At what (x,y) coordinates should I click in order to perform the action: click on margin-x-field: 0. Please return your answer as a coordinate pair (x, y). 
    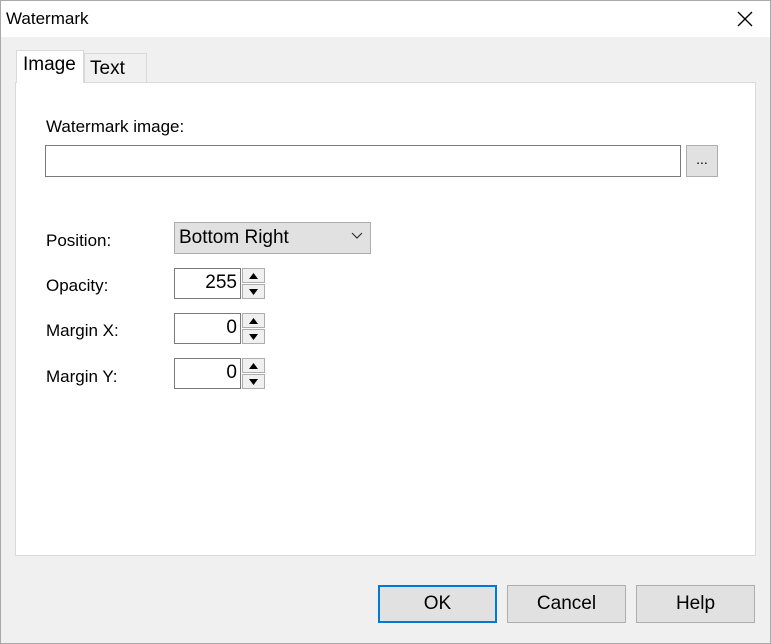
    Looking at the image, I should click on (207, 328).